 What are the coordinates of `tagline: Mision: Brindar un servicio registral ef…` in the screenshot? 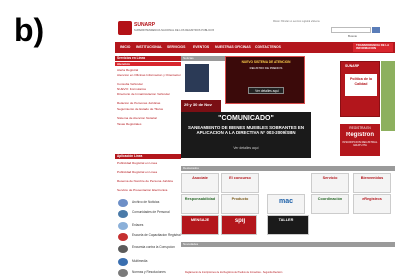 It's located at (296, 21).